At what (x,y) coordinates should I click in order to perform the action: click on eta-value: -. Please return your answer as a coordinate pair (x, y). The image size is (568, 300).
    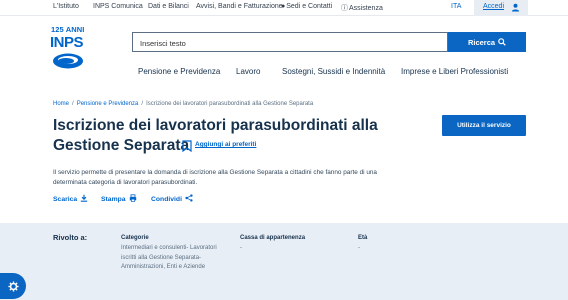
    Looking at the image, I should click on (359, 248).